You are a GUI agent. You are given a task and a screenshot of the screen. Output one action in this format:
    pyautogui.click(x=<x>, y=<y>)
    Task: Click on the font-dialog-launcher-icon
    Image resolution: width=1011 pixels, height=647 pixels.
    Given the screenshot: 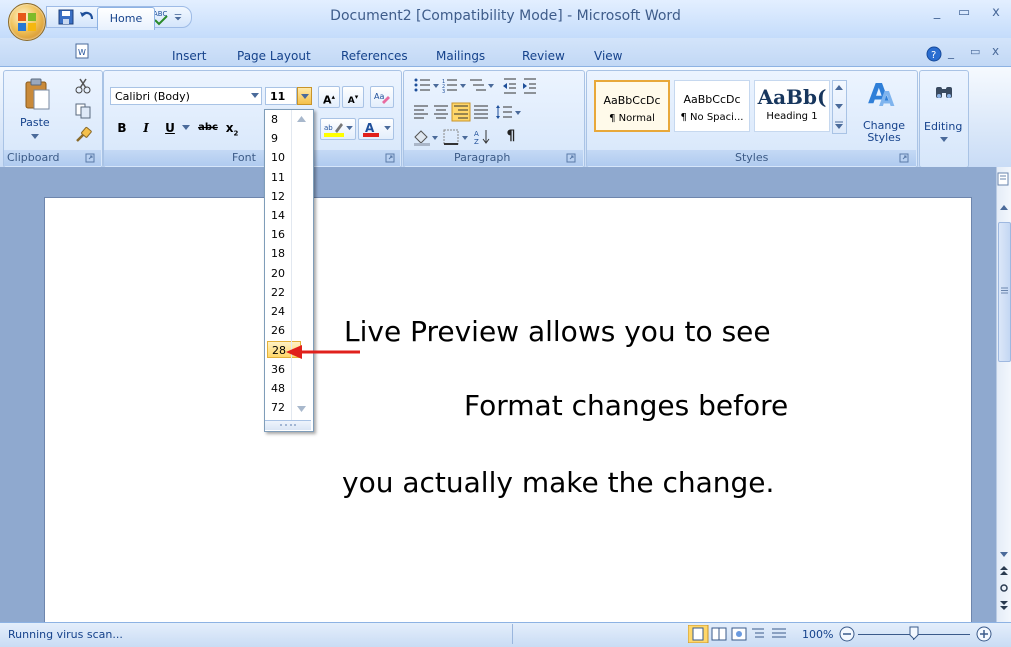 What is the action you would take?
    pyautogui.click(x=390, y=158)
    